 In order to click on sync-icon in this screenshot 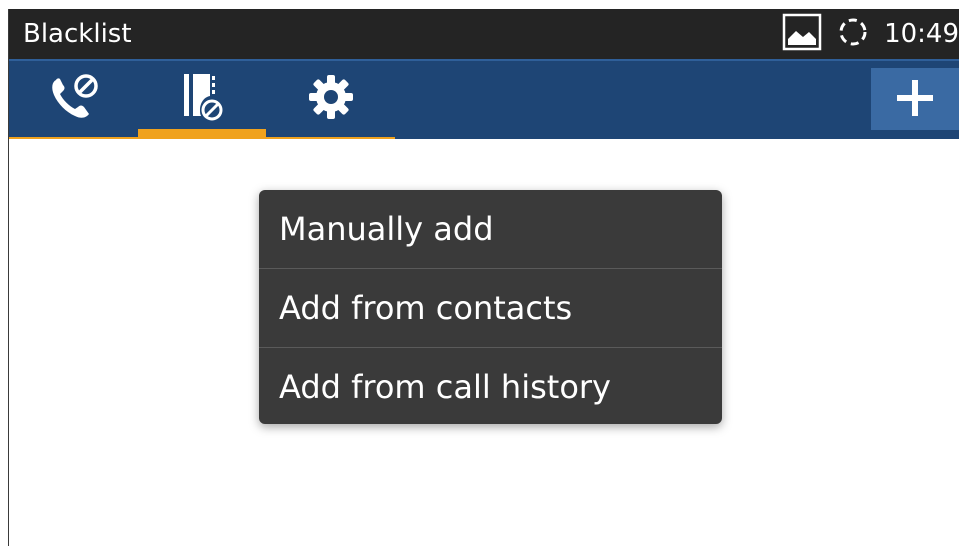, I will do `click(853, 34)`.